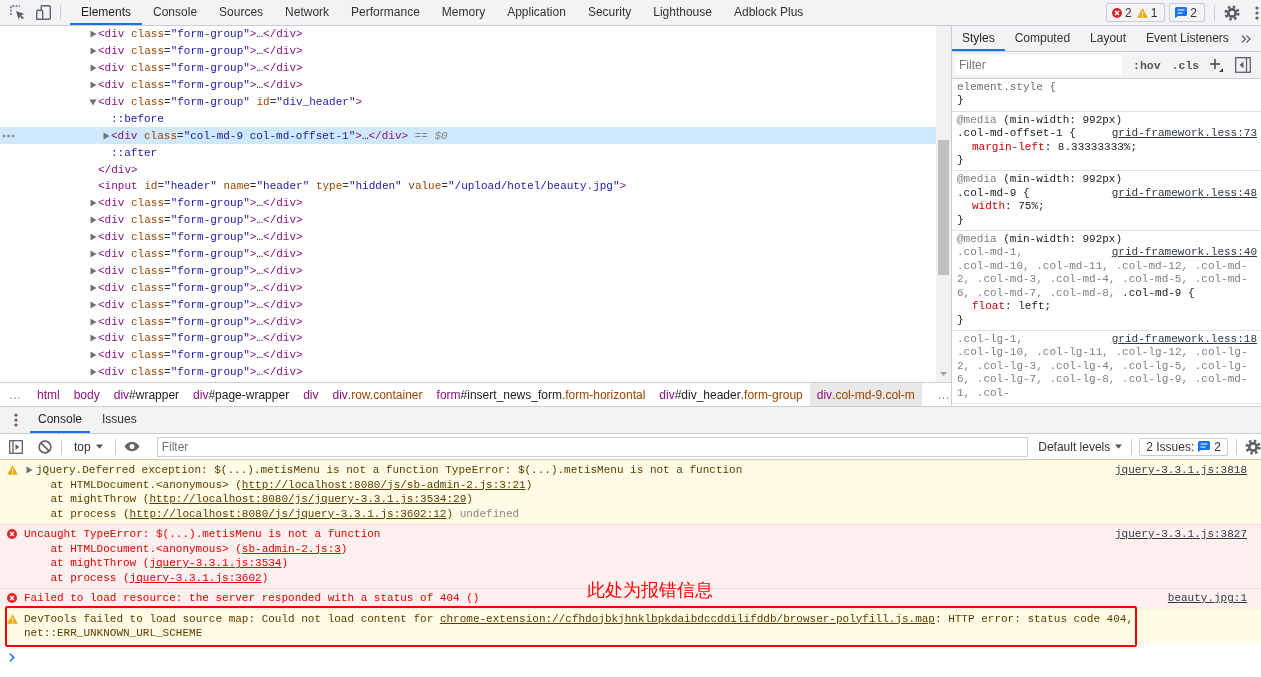  What do you see at coordinates (1246, 38) in the screenshot?
I see `double-chevron-icon` at bounding box center [1246, 38].